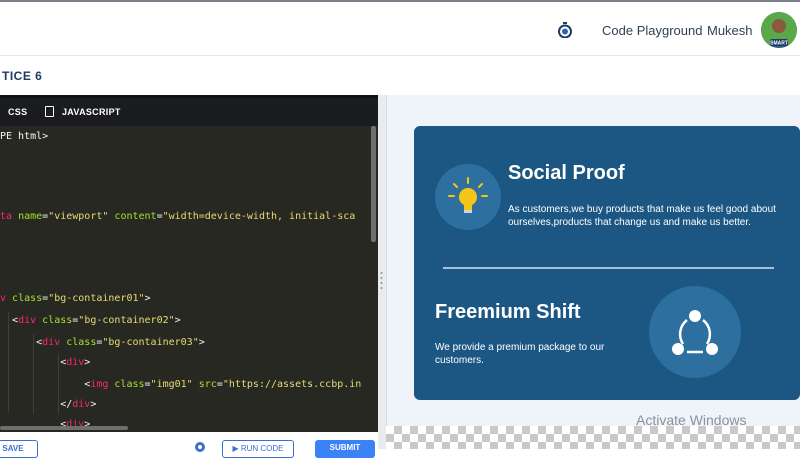 This screenshot has height=458, width=800. I want to click on code-line: <div class="bg-container03">, so click(102, 342).